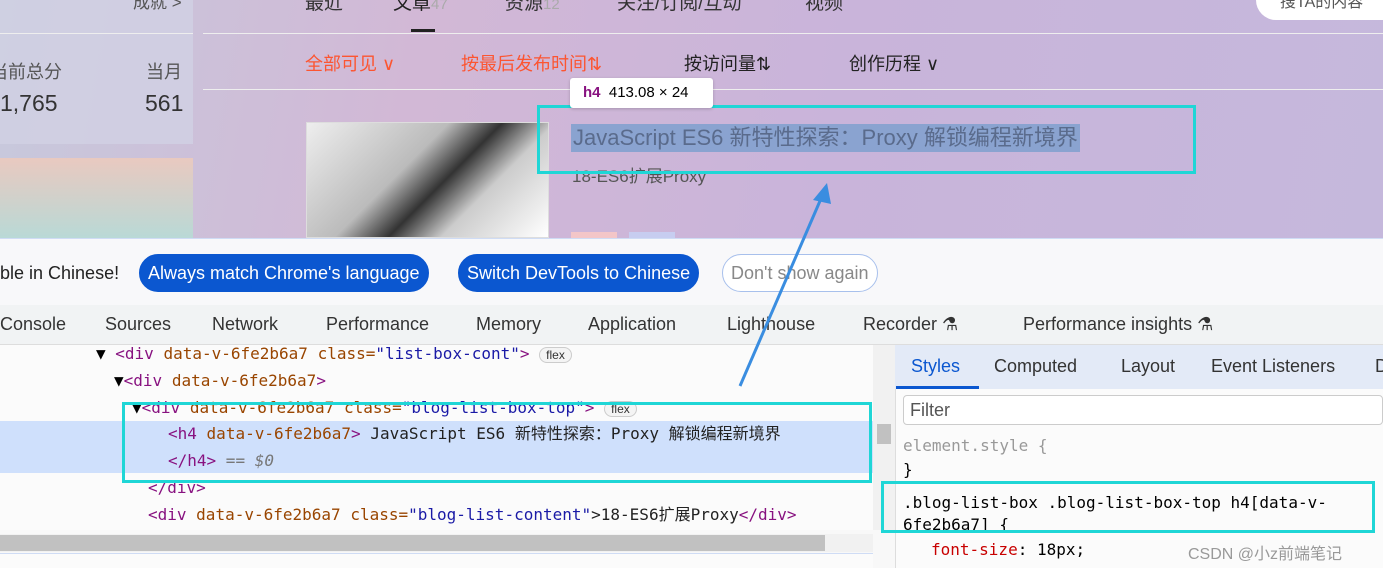  I want to click on infobar-message: ble in Chinese!, so click(60, 273).